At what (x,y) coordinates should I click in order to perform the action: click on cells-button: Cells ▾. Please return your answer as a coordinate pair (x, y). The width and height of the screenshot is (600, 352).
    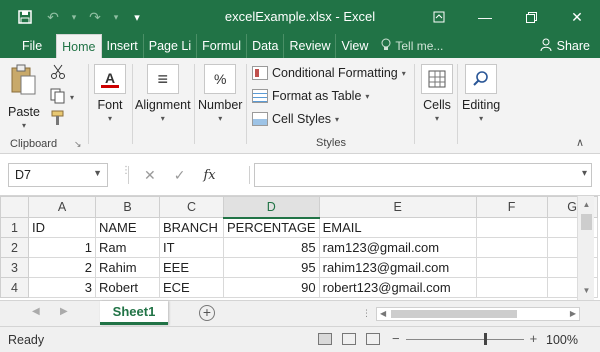
    Looking at the image, I should click on (437, 93).